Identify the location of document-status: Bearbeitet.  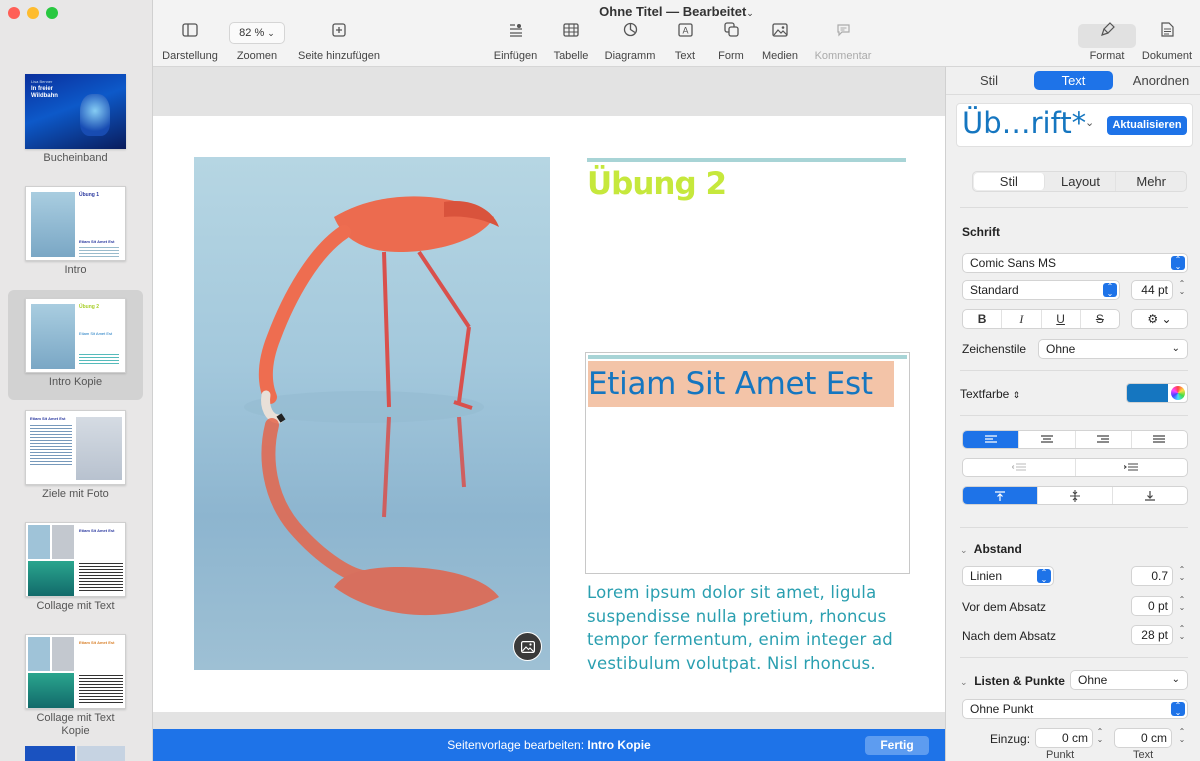
(714, 11).